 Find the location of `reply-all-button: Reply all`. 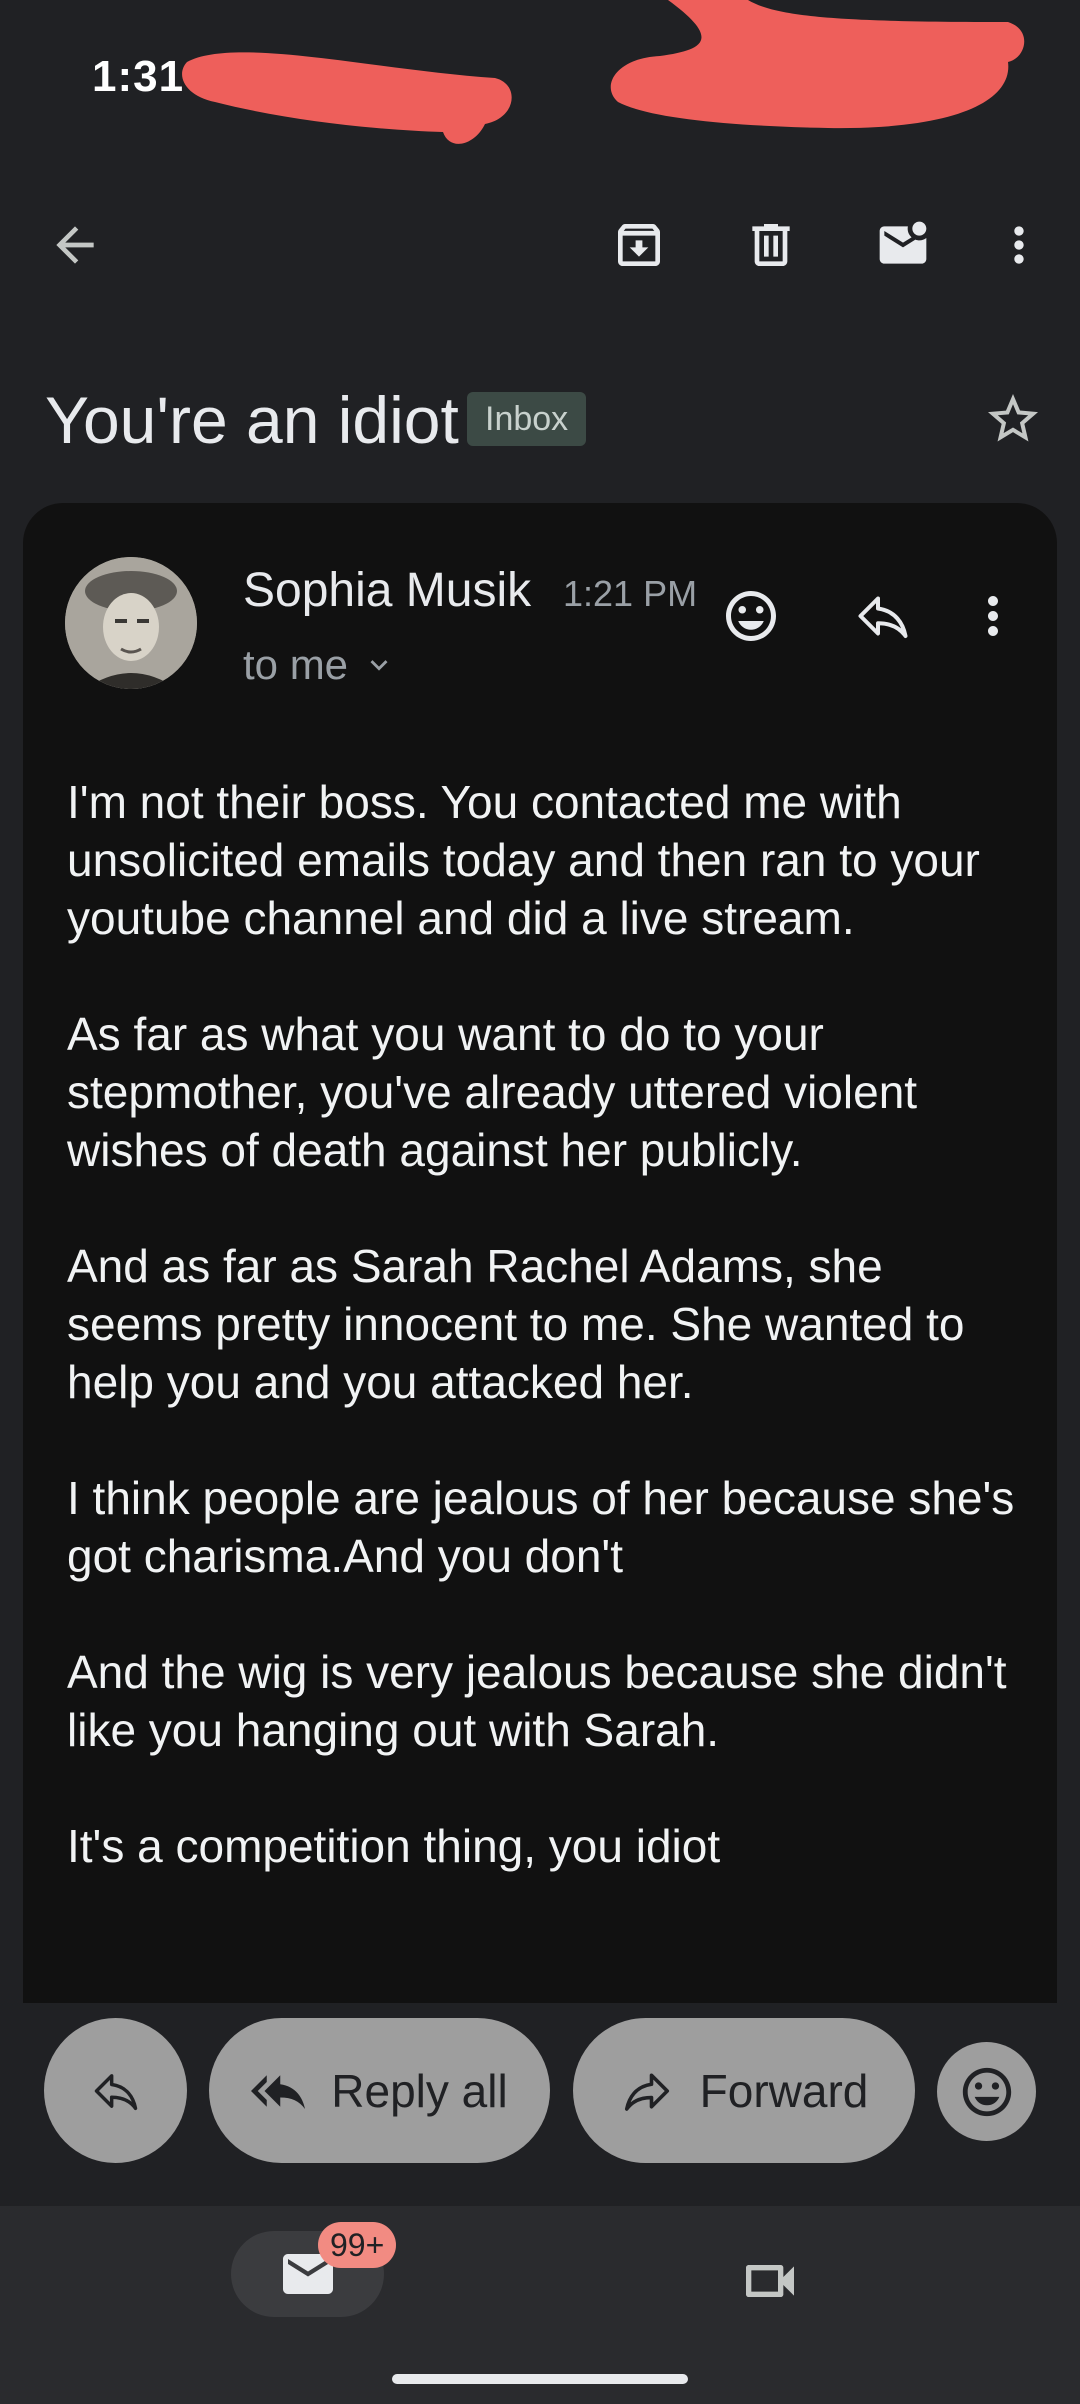

reply-all-button: Reply all is located at coordinates (379, 2090).